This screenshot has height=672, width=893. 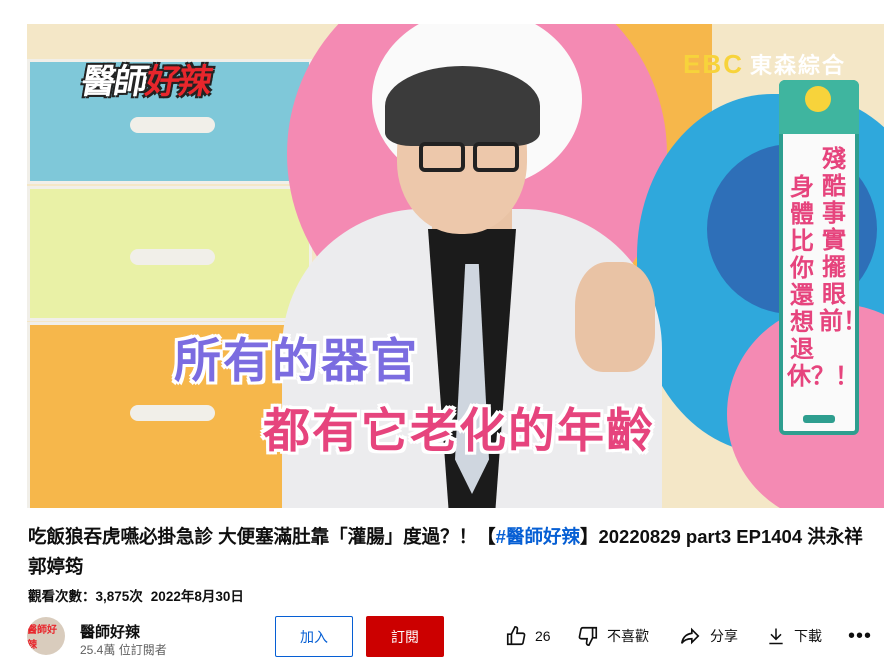 What do you see at coordinates (85, 596) in the screenshot?
I see `view-count: 觀看次數：3,875次` at bounding box center [85, 596].